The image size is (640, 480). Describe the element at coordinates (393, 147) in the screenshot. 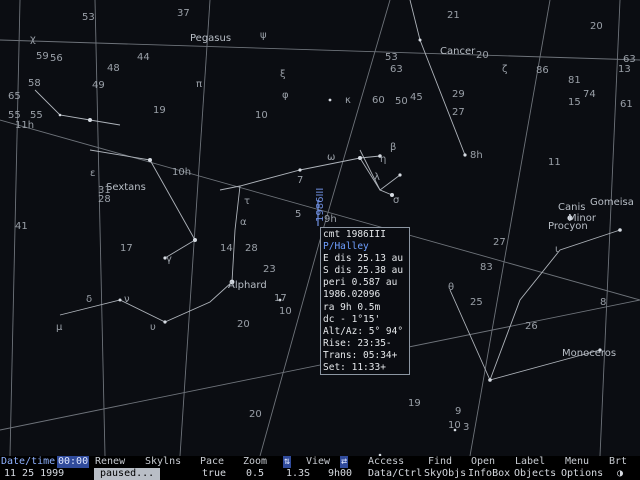

I see `label: β` at that location.